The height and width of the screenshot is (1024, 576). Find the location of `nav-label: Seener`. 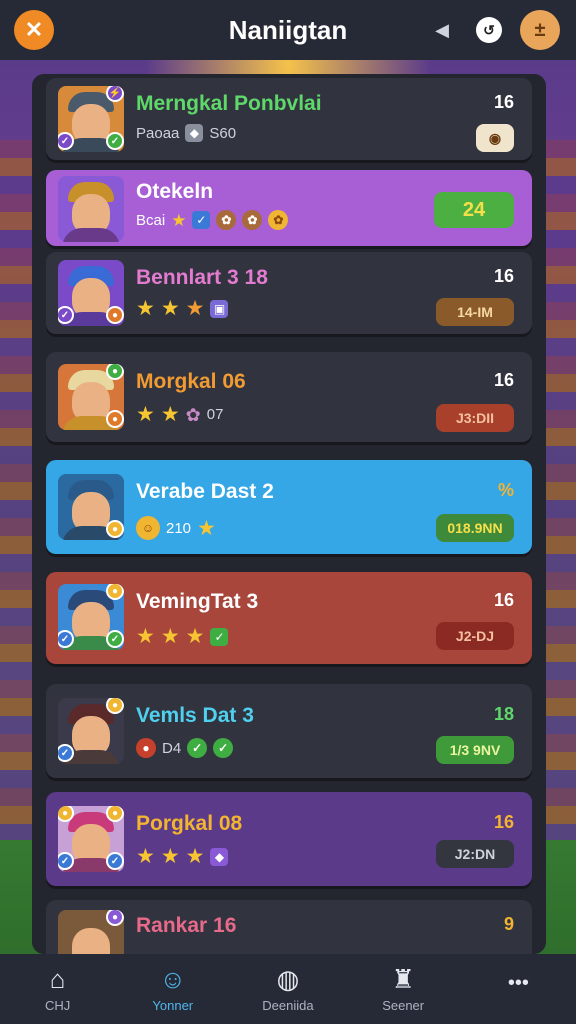

nav-label: Seener is located at coordinates (403, 1005).